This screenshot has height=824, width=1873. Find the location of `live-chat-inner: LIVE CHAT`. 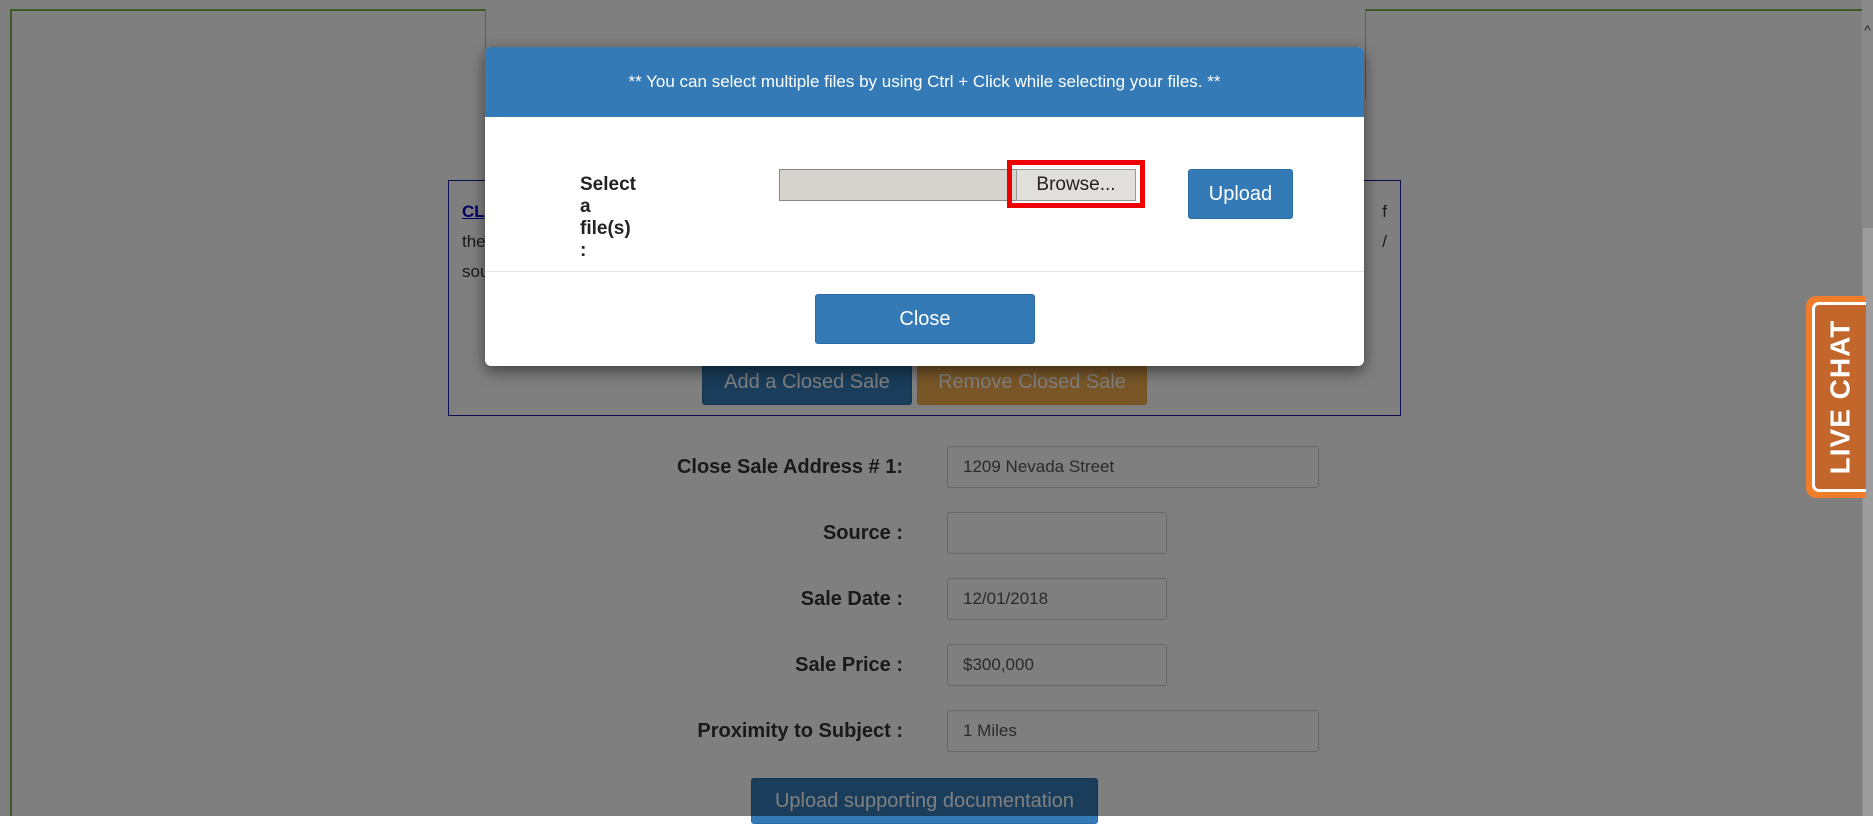

live-chat-inner: LIVE CHAT is located at coordinates (1839, 397).